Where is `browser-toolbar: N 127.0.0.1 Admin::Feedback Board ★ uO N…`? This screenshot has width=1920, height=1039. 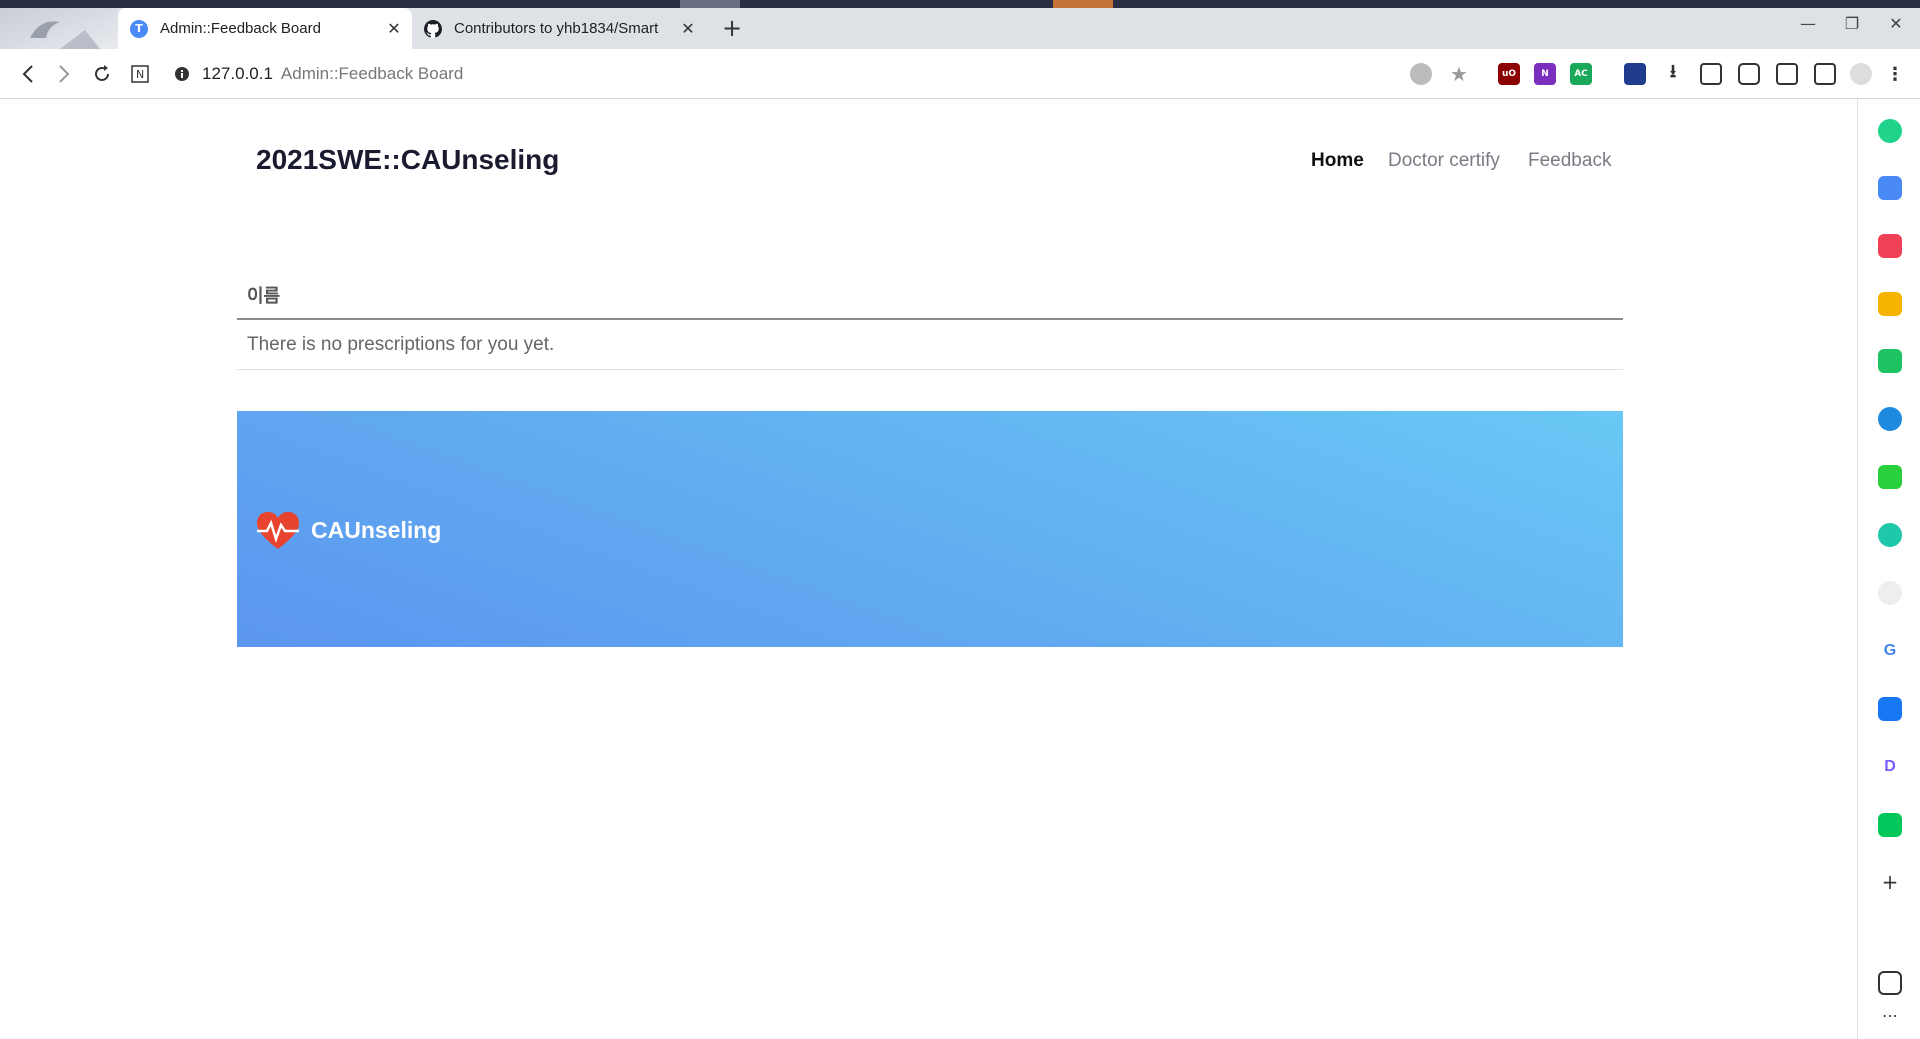 browser-toolbar: N 127.0.0.1 Admin::Feedback Board ★ uO N… is located at coordinates (960, 74).